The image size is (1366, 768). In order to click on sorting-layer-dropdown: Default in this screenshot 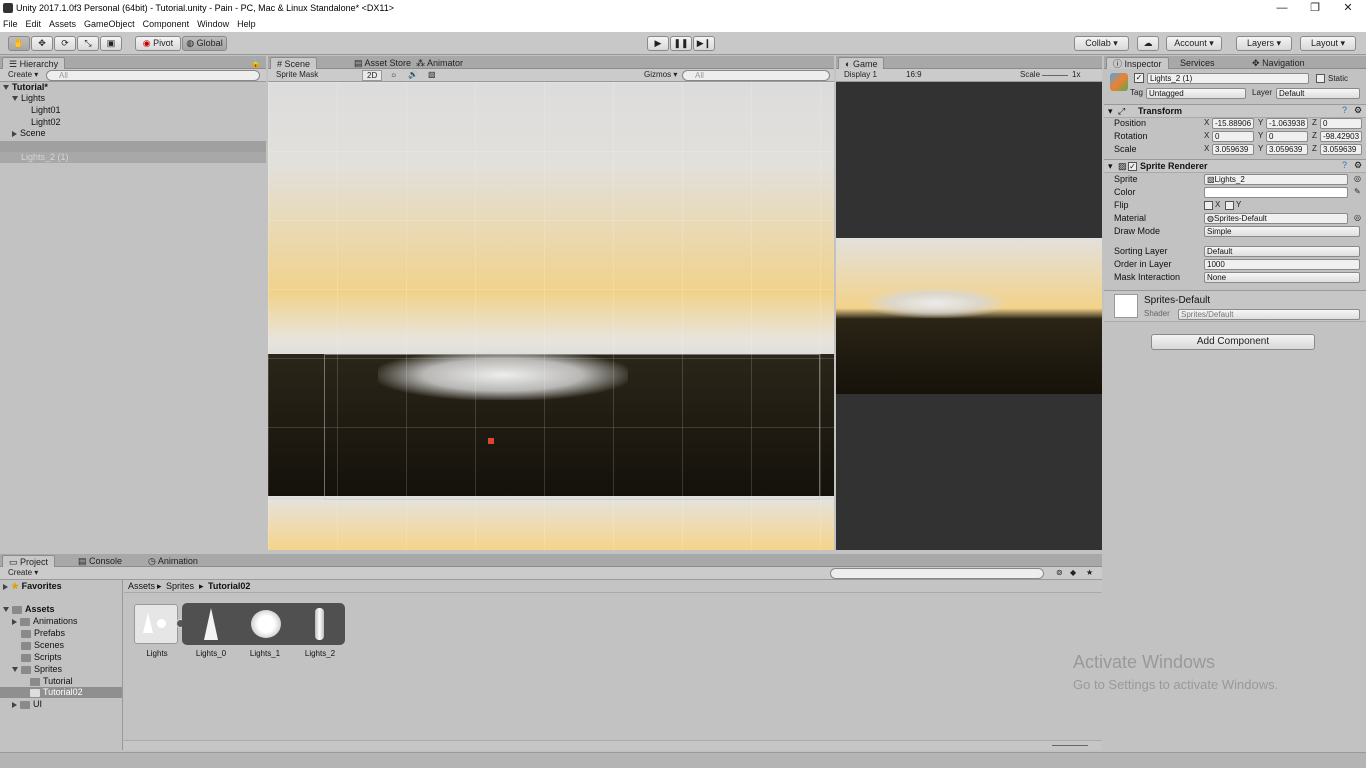, I will do `click(1282, 251)`.